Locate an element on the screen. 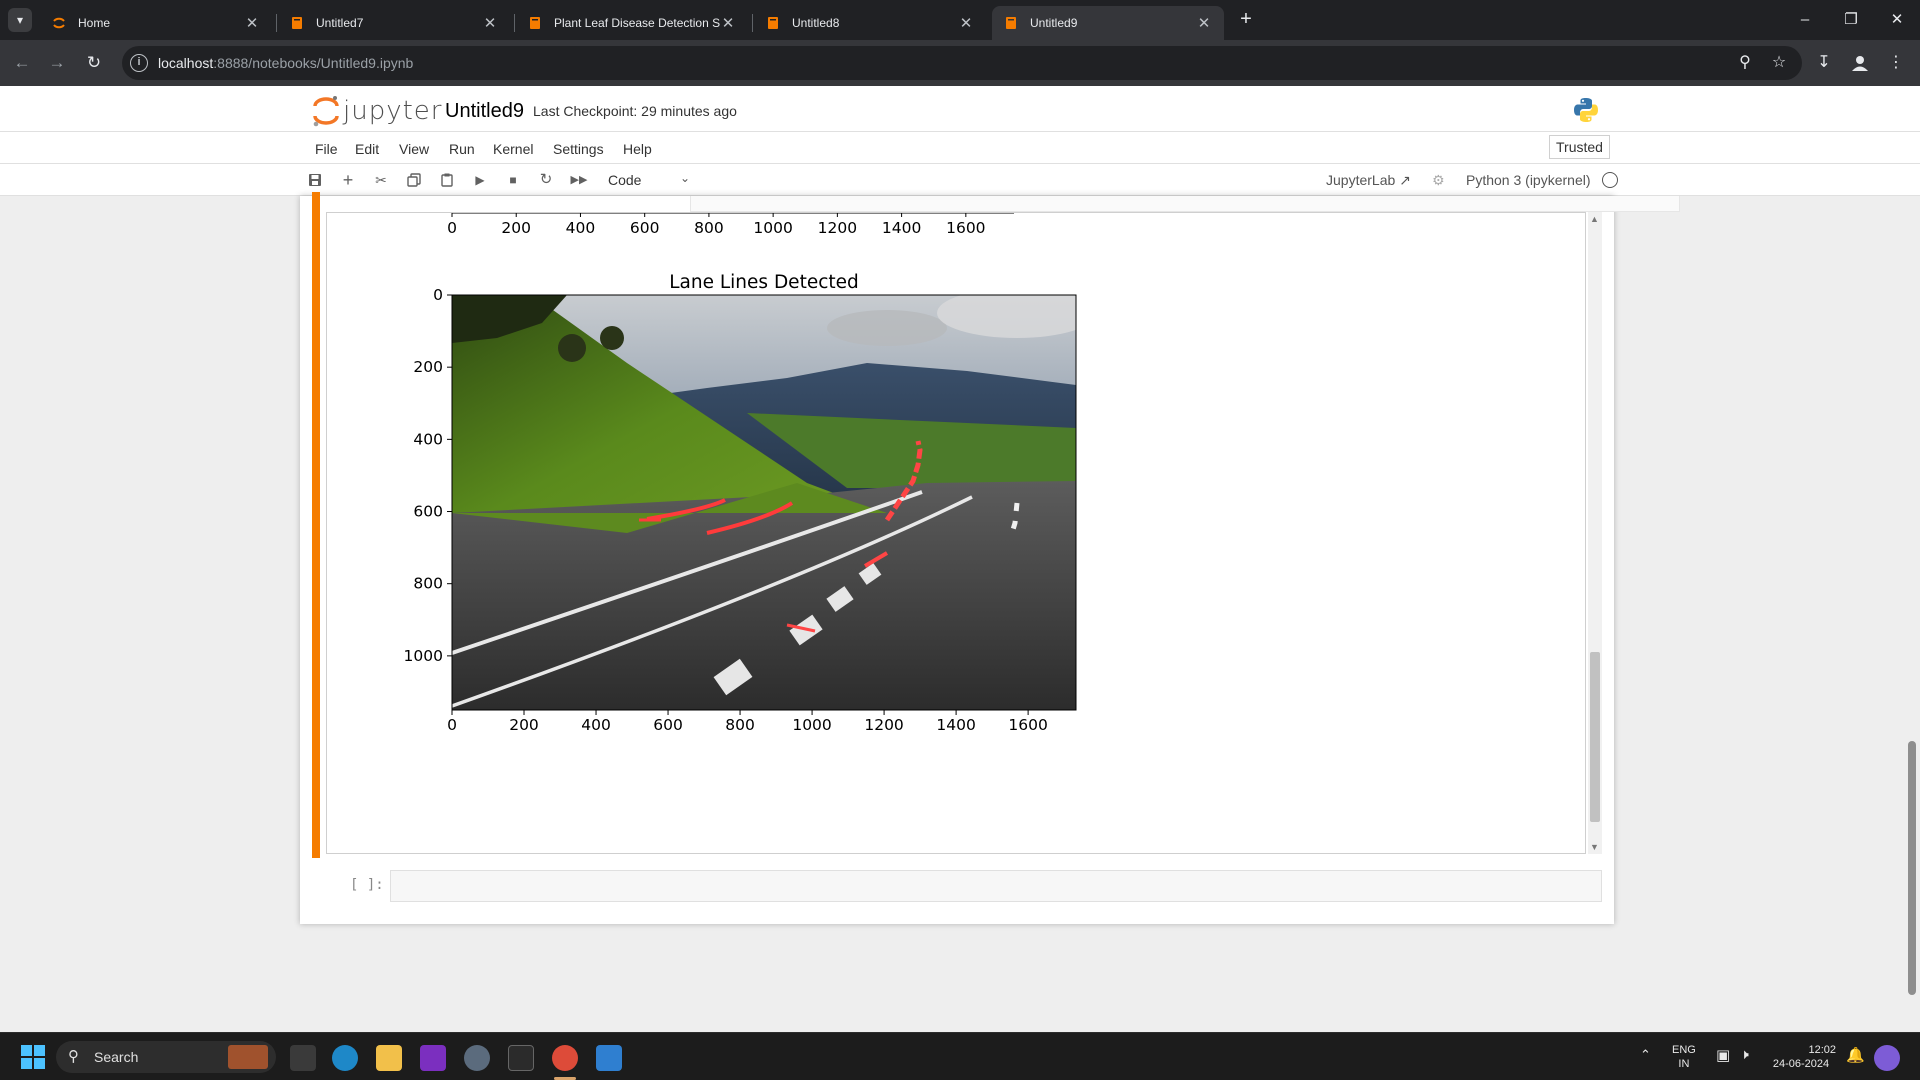  prev-x-tick-label: 600 is located at coordinates (645, 228).